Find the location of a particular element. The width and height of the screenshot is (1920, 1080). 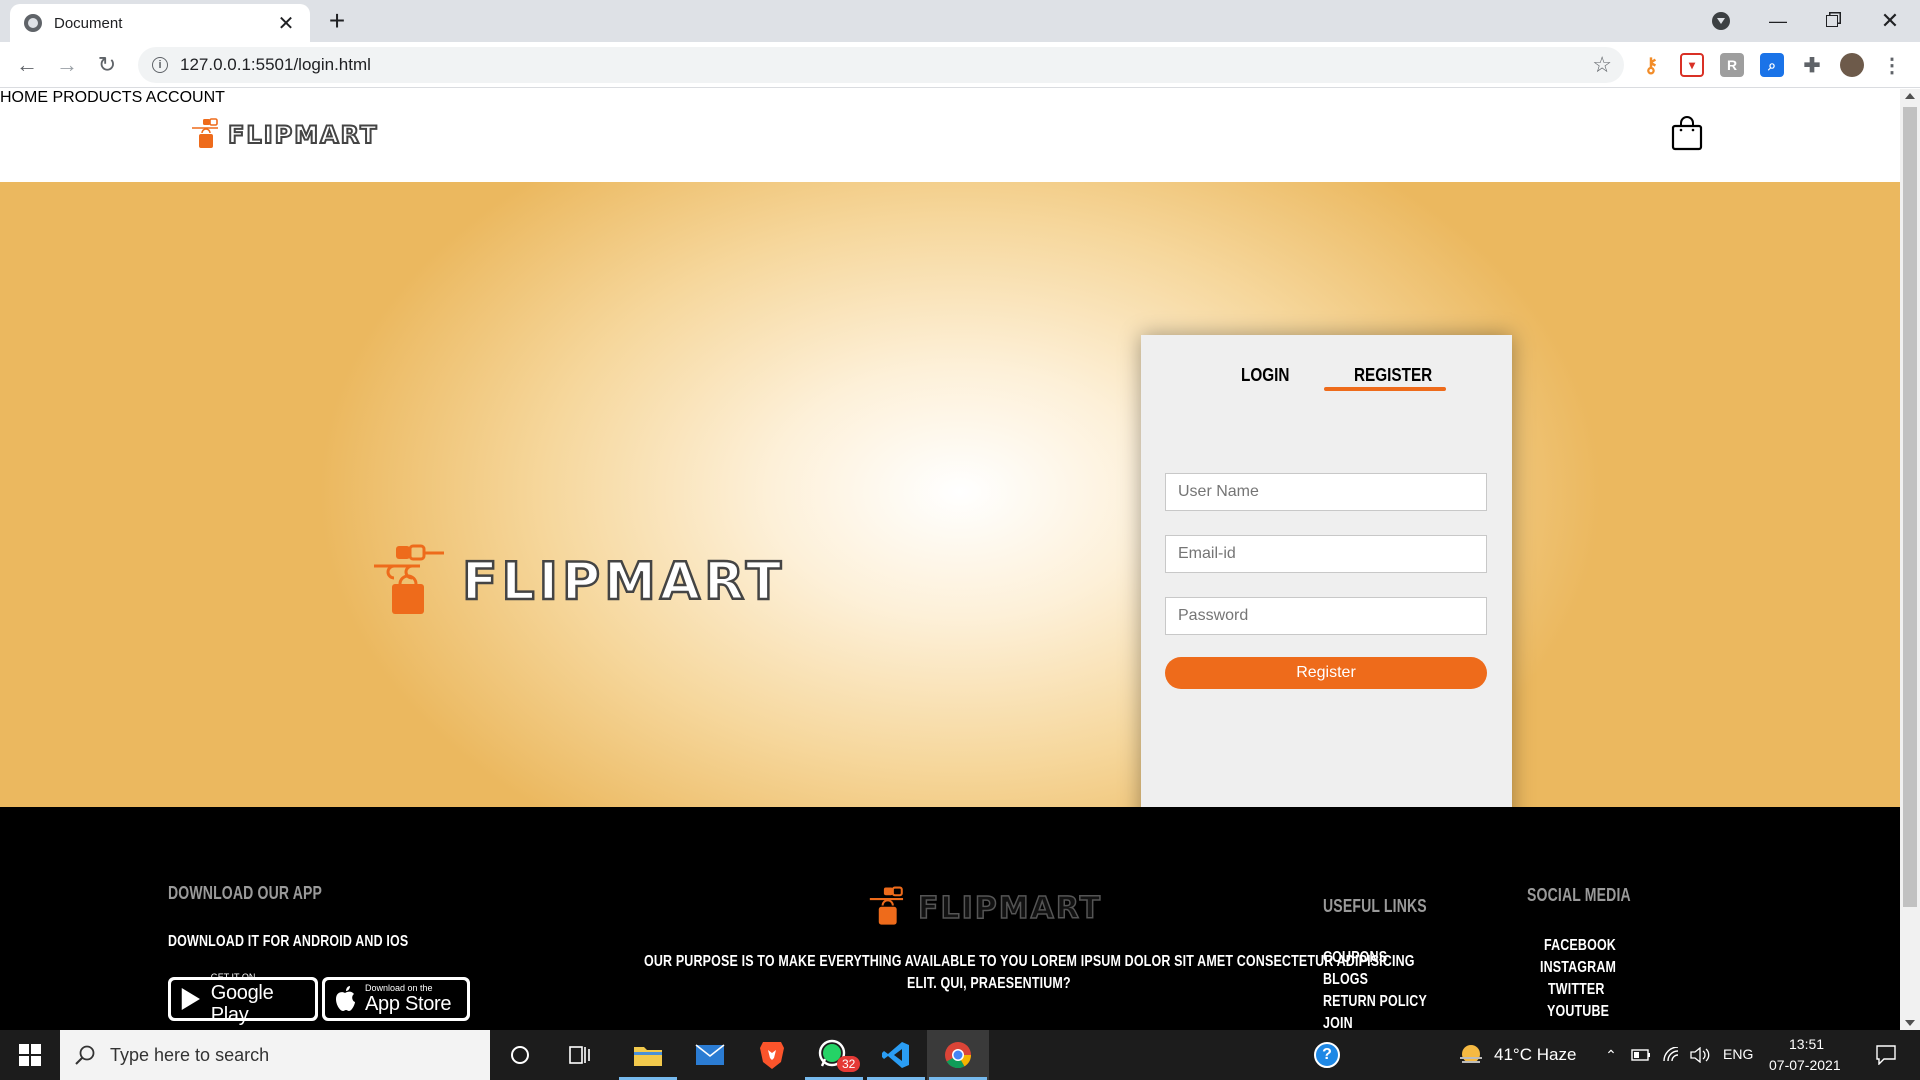

email-input is located at coordinates (1326, 554).